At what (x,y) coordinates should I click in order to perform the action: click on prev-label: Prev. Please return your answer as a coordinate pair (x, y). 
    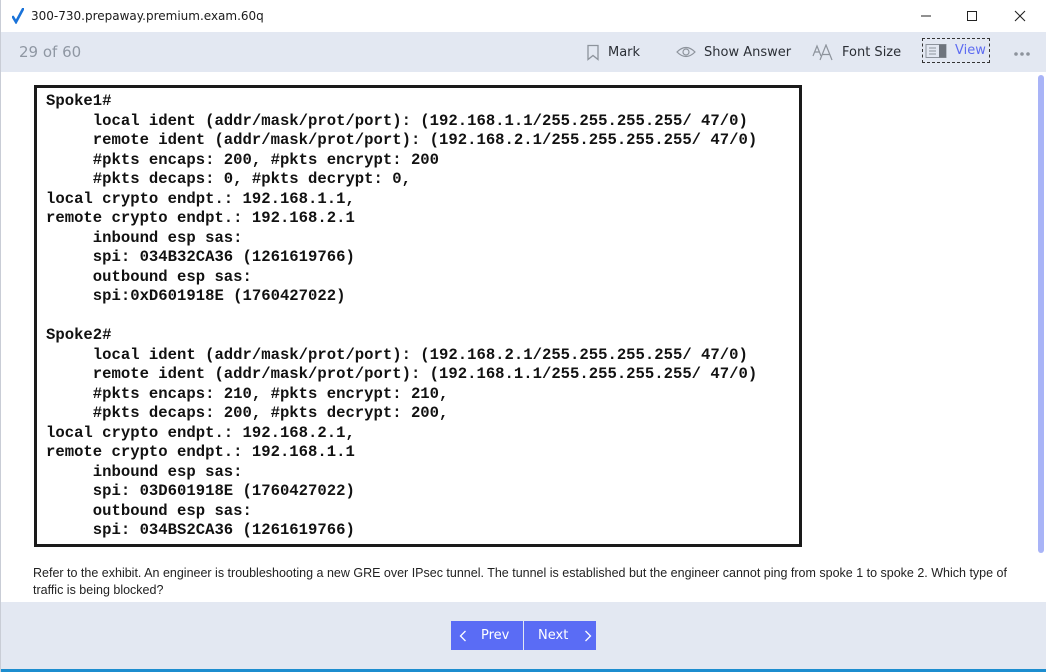
    Looking at the image, I should click on (495, 635).